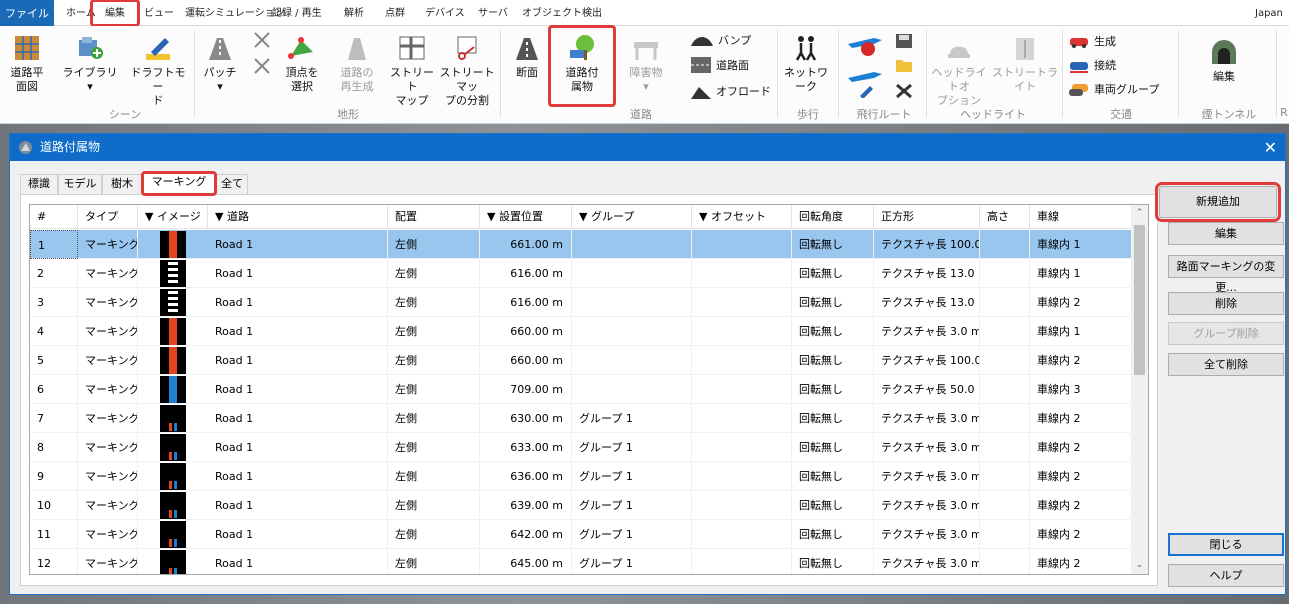  I want to click on cell-height, so click(1005, 561).